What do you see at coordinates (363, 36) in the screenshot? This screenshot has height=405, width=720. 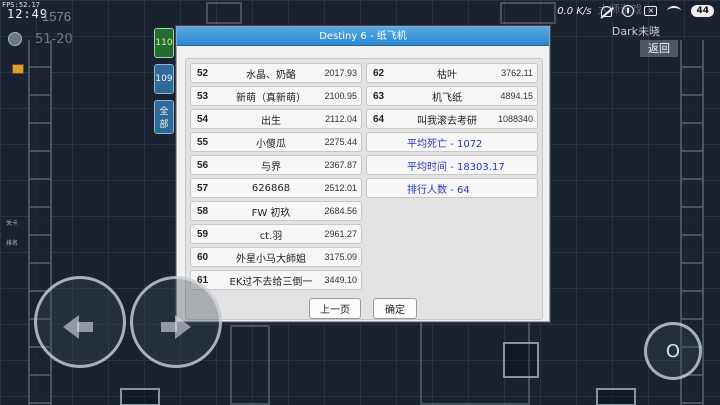 I see `dialog-title: Destiny 6 - 纸飞机` at bounding box center [363, 36].